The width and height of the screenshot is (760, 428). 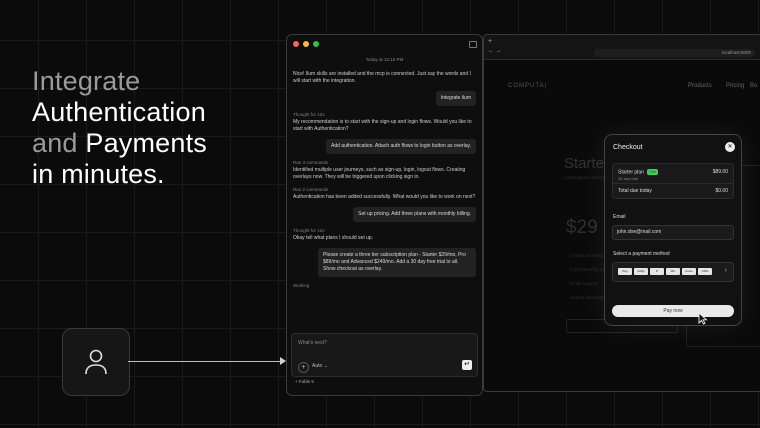 What do you see at coordinates (641, 271) in the screenshot?
I see `google-pay-icon: GPay` at bounding box center [641, 271].